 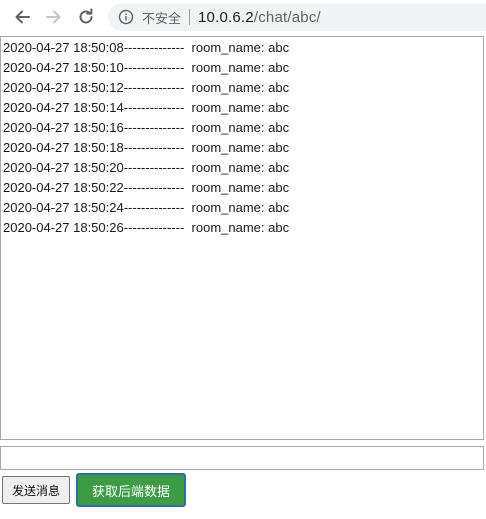 I want to click on url-host: 10.0.6.2, so click(x=226, y=17).